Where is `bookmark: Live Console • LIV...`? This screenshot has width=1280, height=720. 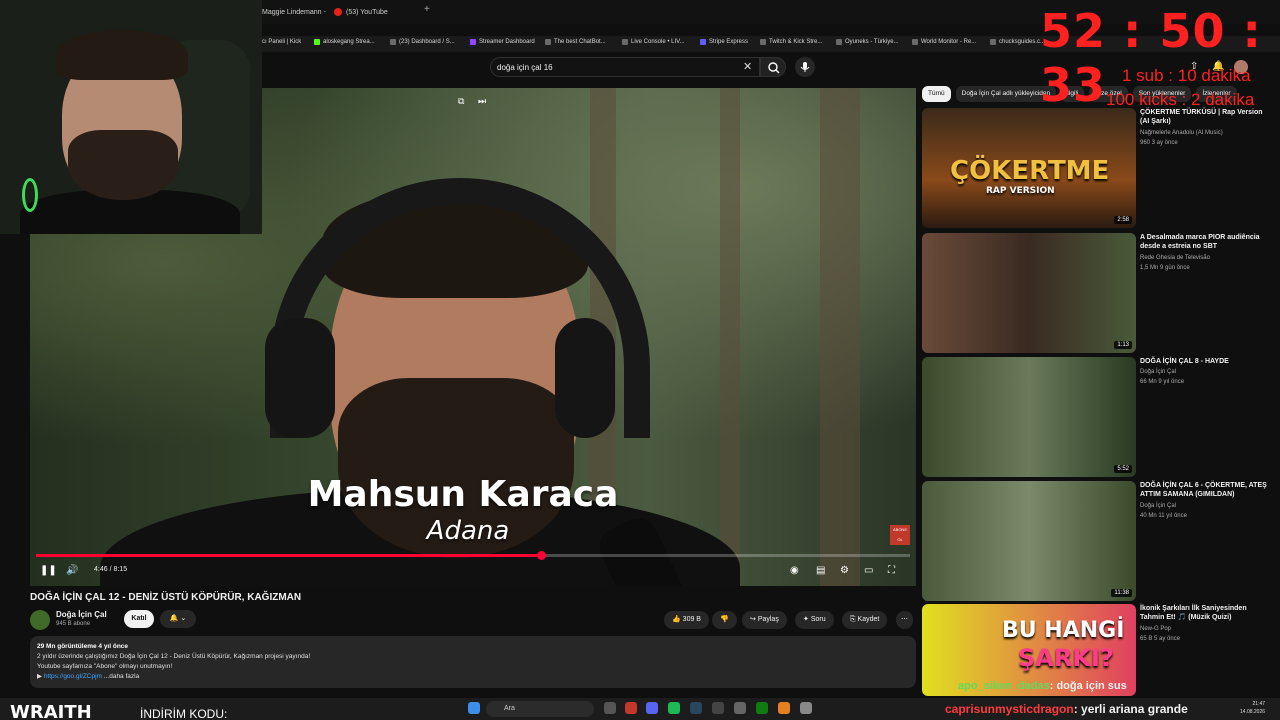 bookmark: Live Console • LIV... is located at coordinates (653, 42).